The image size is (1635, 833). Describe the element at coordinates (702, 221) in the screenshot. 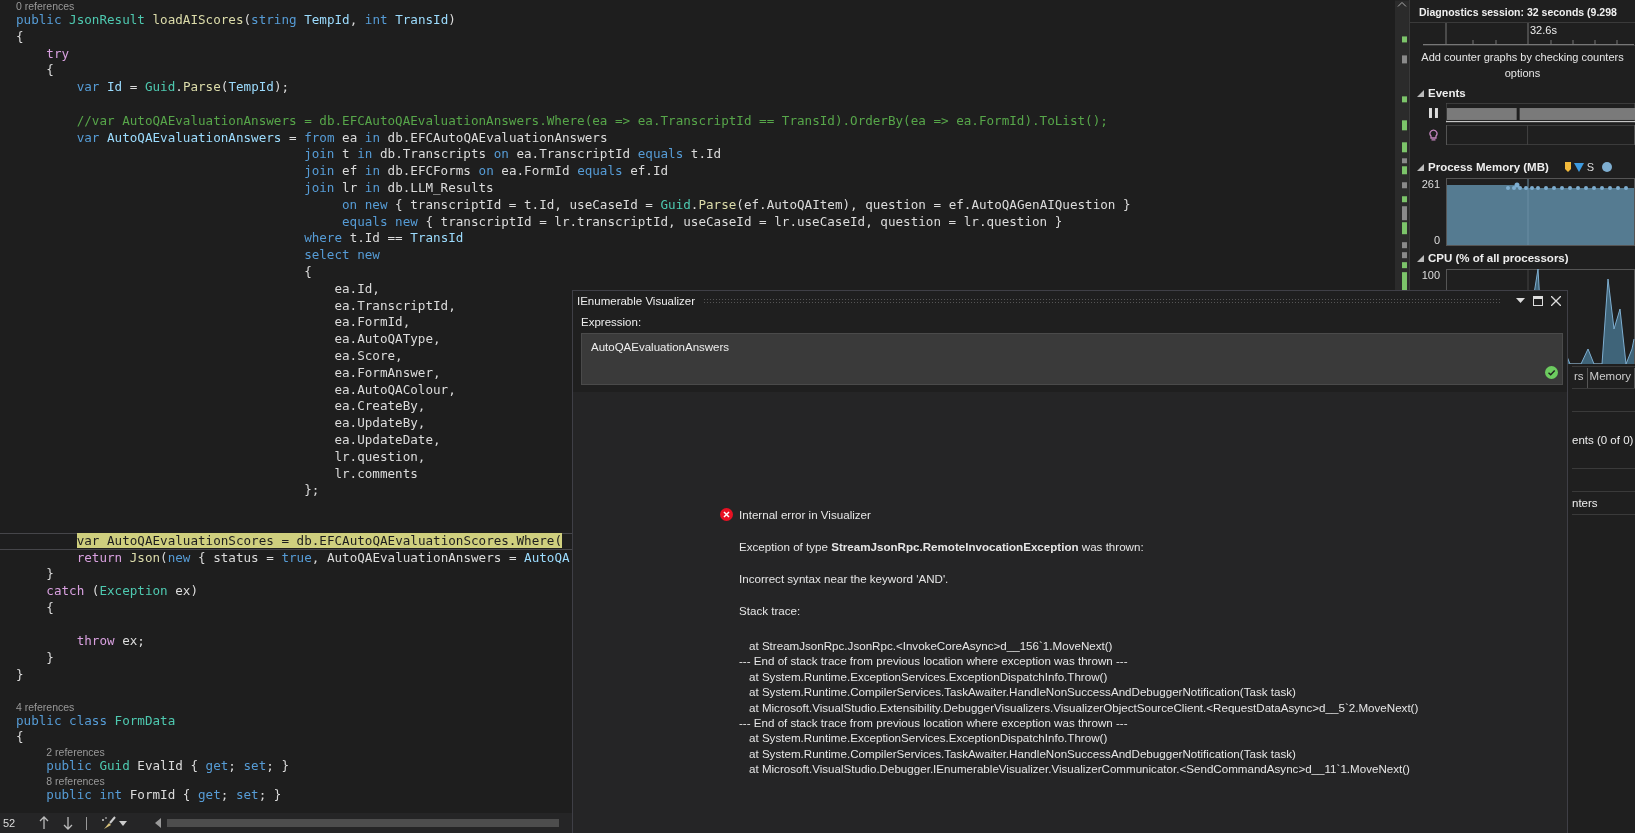

I see `code-line: equals new { transcriptId = lr.transcriptId, useCaseId = lr.useCaseId, question = lr.question }` at that location.